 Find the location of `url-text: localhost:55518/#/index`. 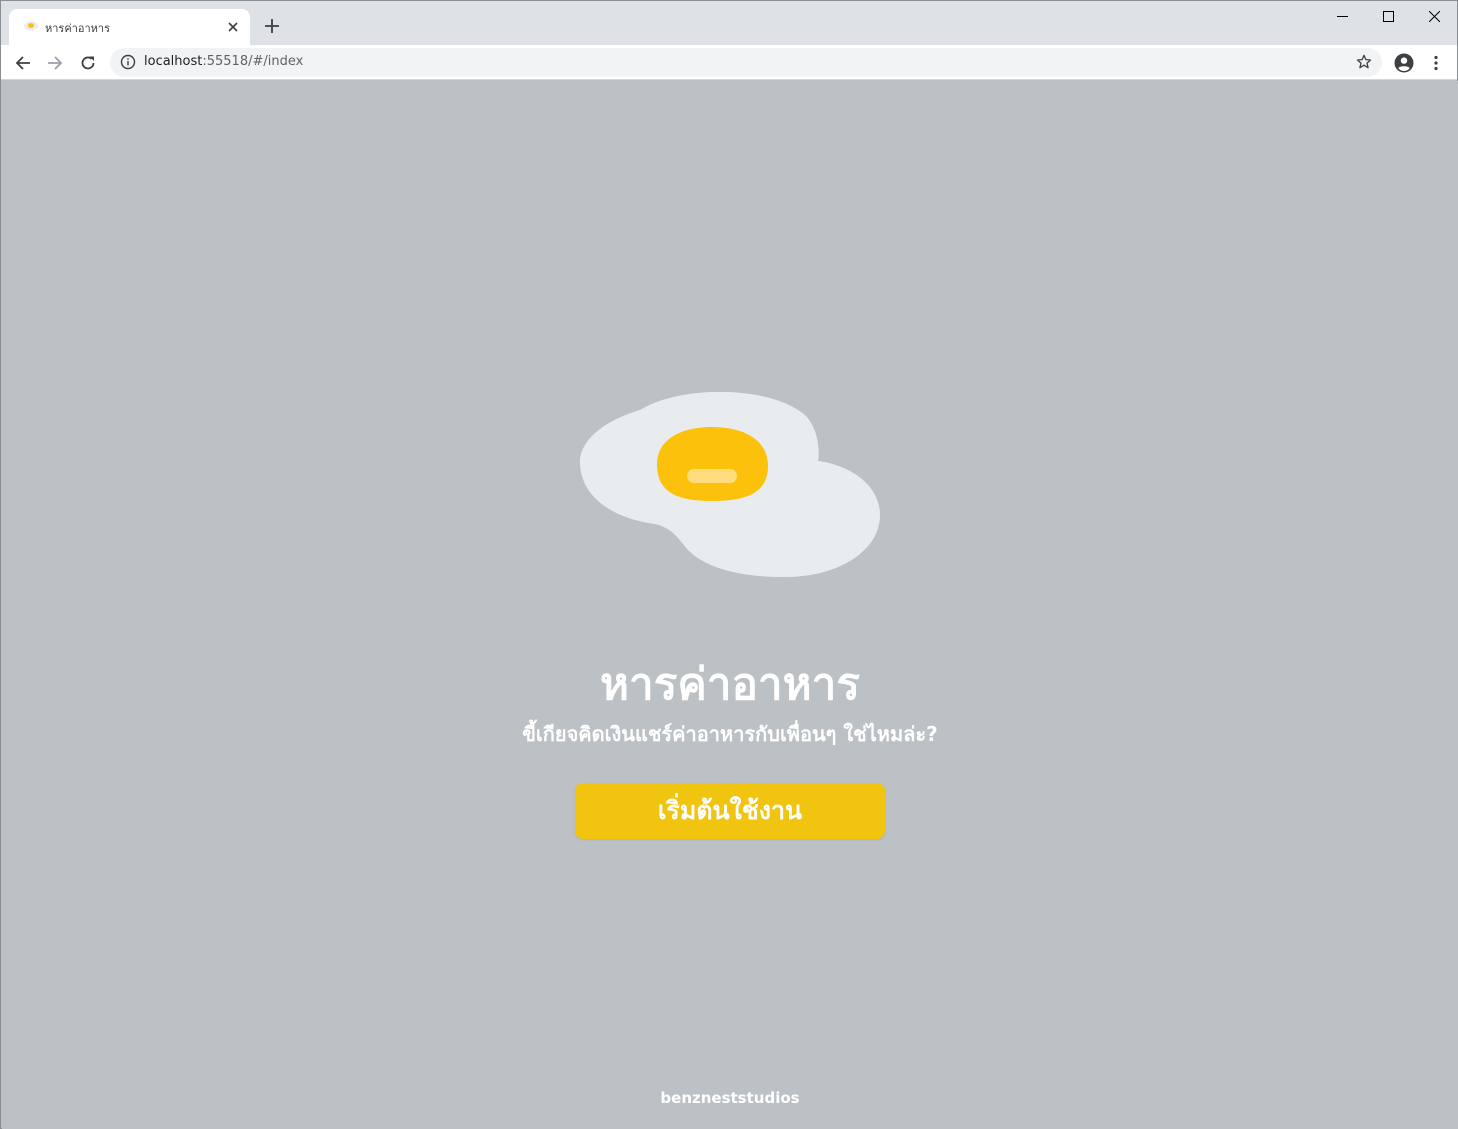

url-text: localhost:55518/#/index is located at coordinates (223, 61).